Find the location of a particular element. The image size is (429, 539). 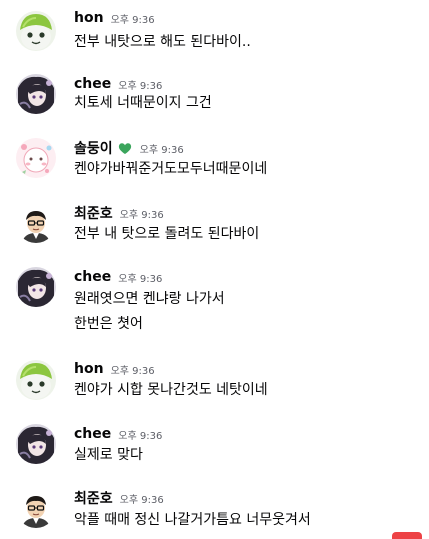

message-text: 한번은 쳣어 is located at coordinates (108, 324).